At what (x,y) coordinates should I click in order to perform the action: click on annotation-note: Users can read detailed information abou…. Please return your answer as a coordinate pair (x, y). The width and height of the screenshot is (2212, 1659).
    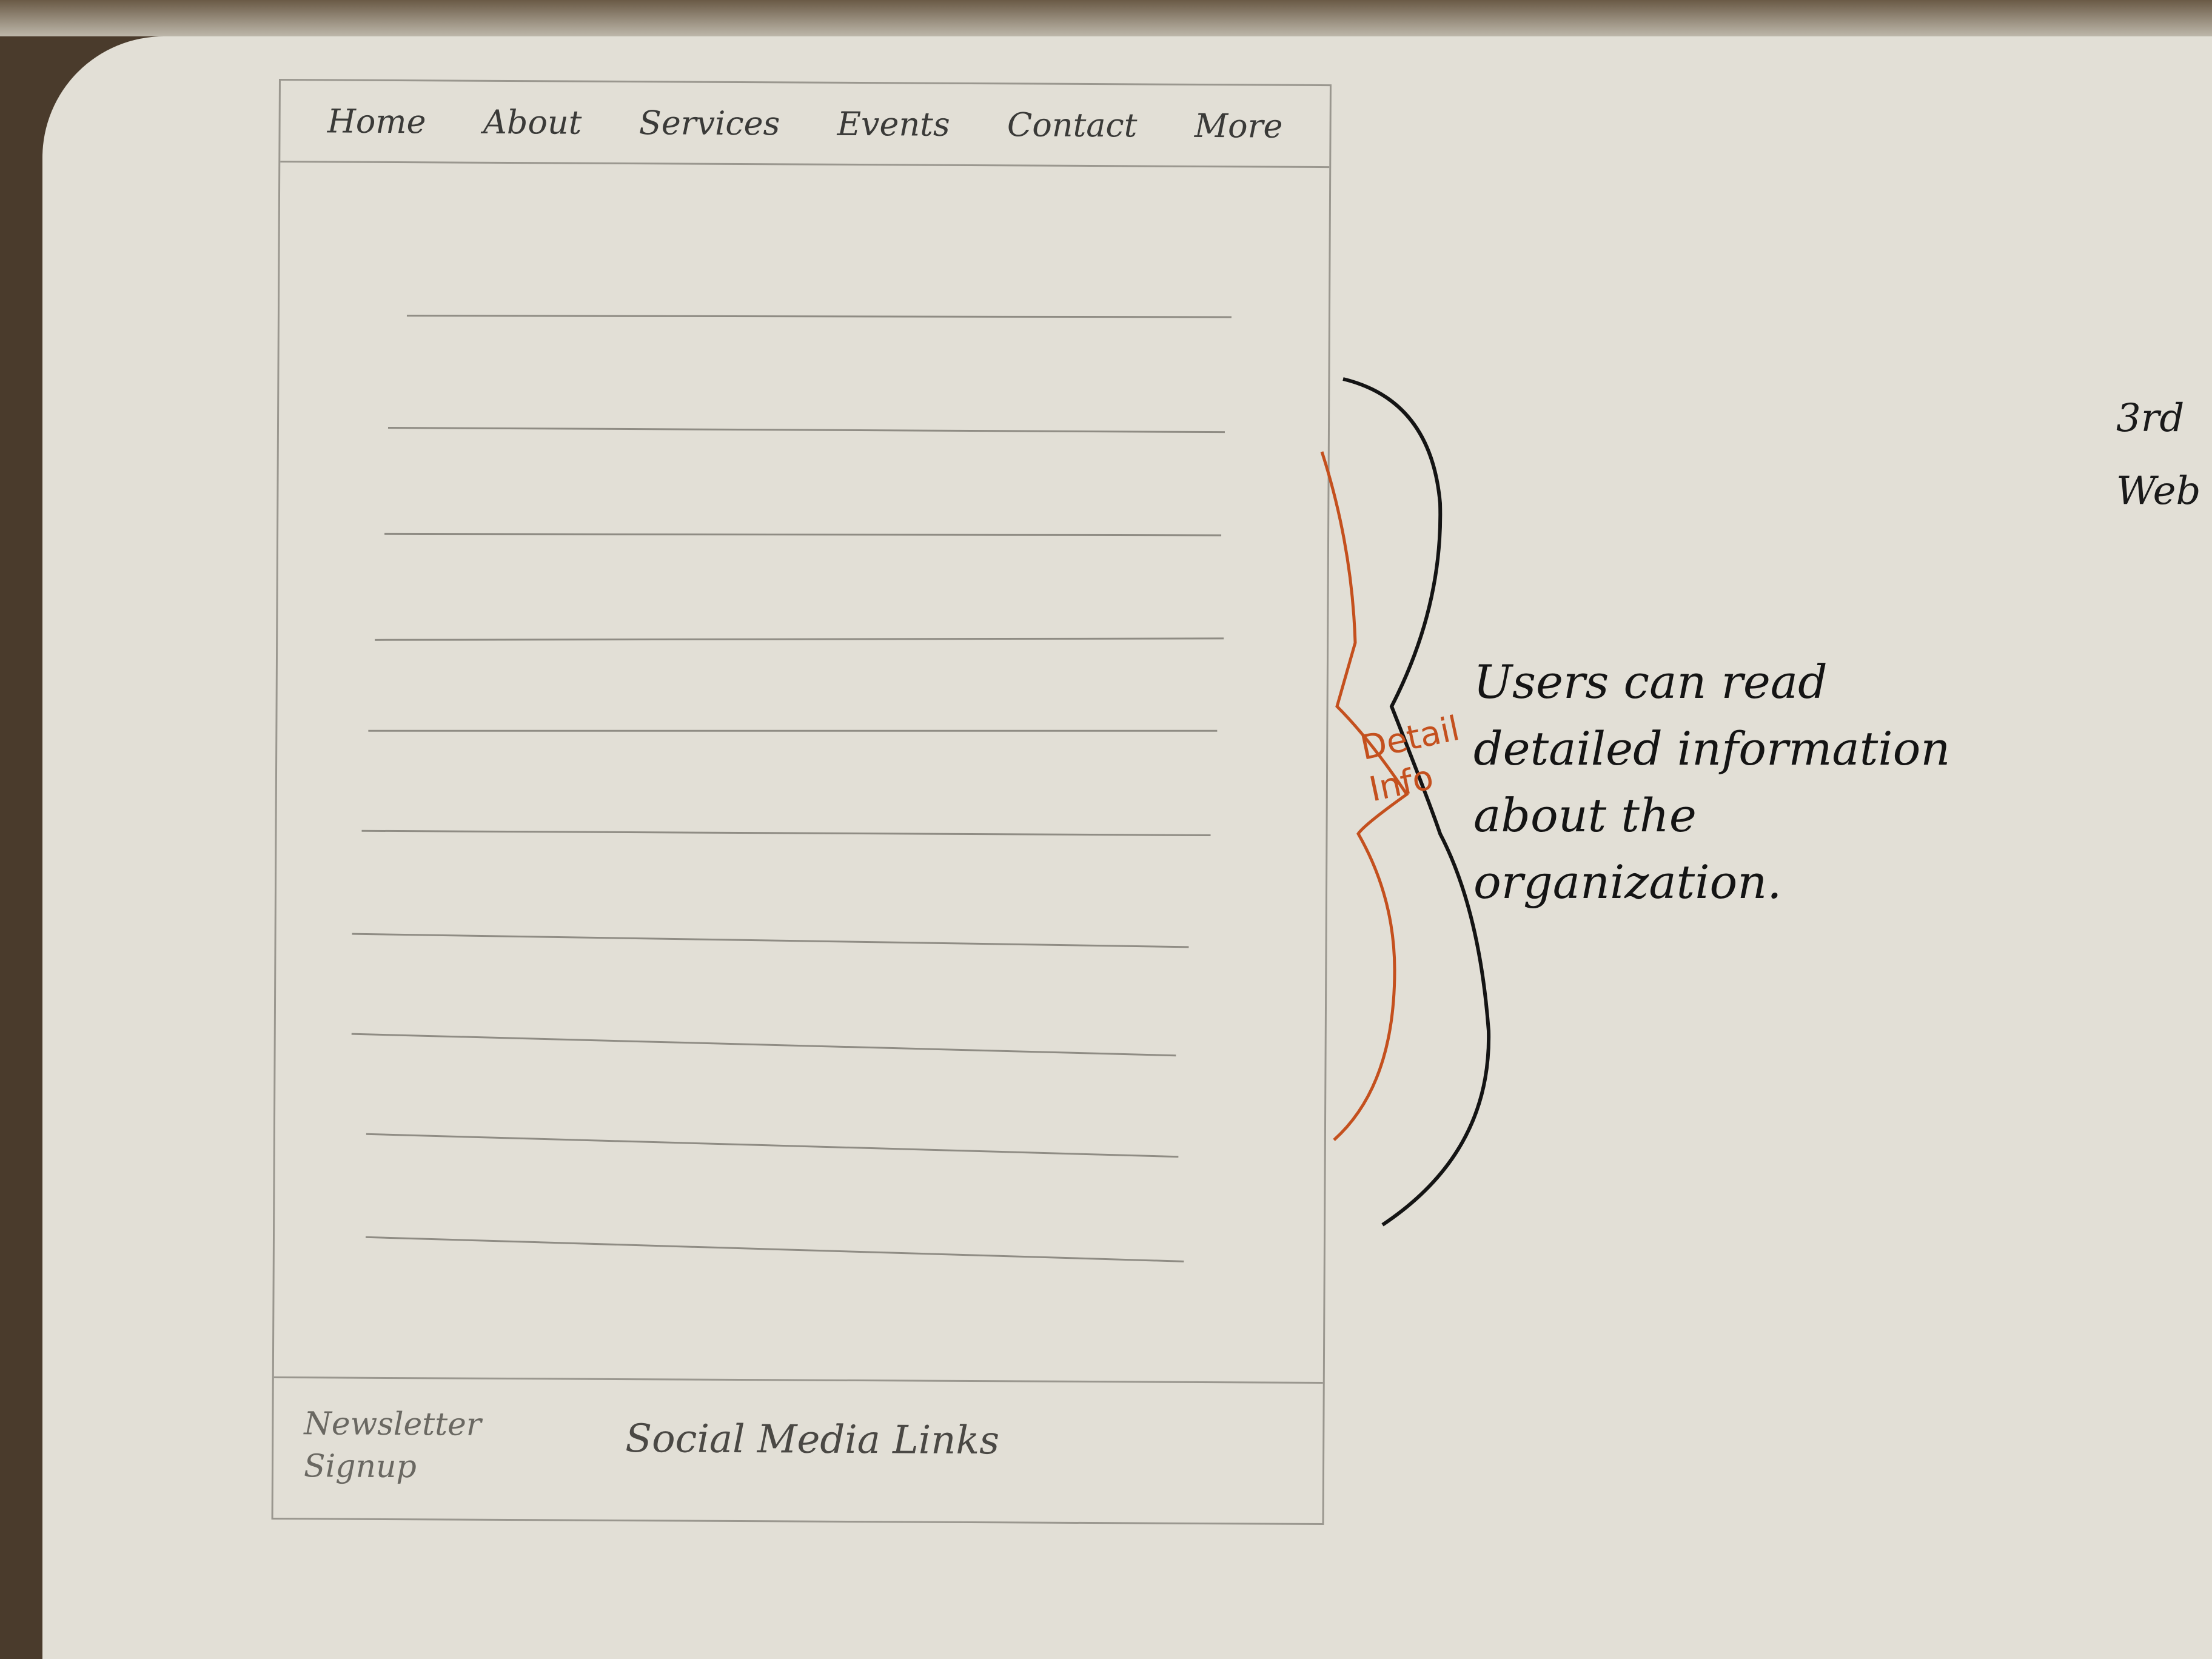
    Looking at the image, I should click on (1712, 782).